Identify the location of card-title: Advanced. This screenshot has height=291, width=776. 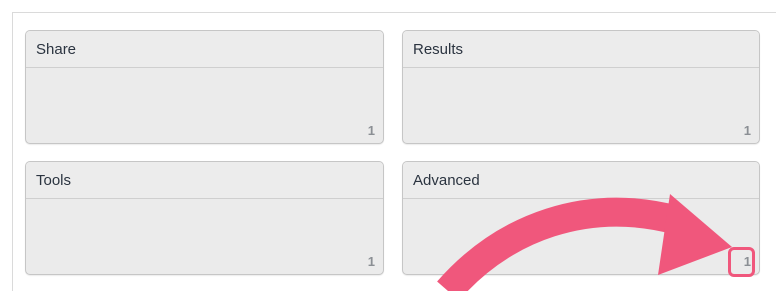
(581, 180).